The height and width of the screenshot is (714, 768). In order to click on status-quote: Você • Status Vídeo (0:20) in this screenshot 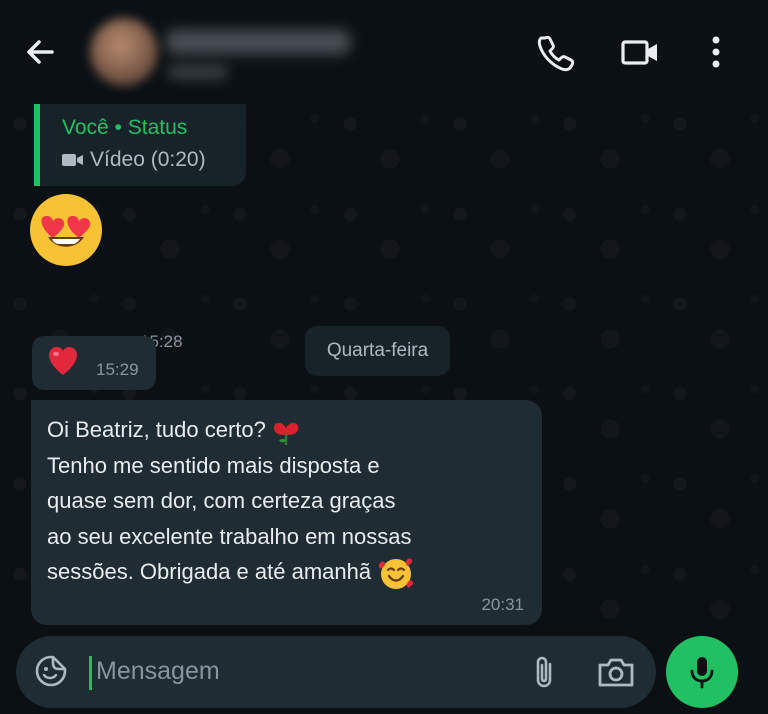, I will do `click(140, 145)`.